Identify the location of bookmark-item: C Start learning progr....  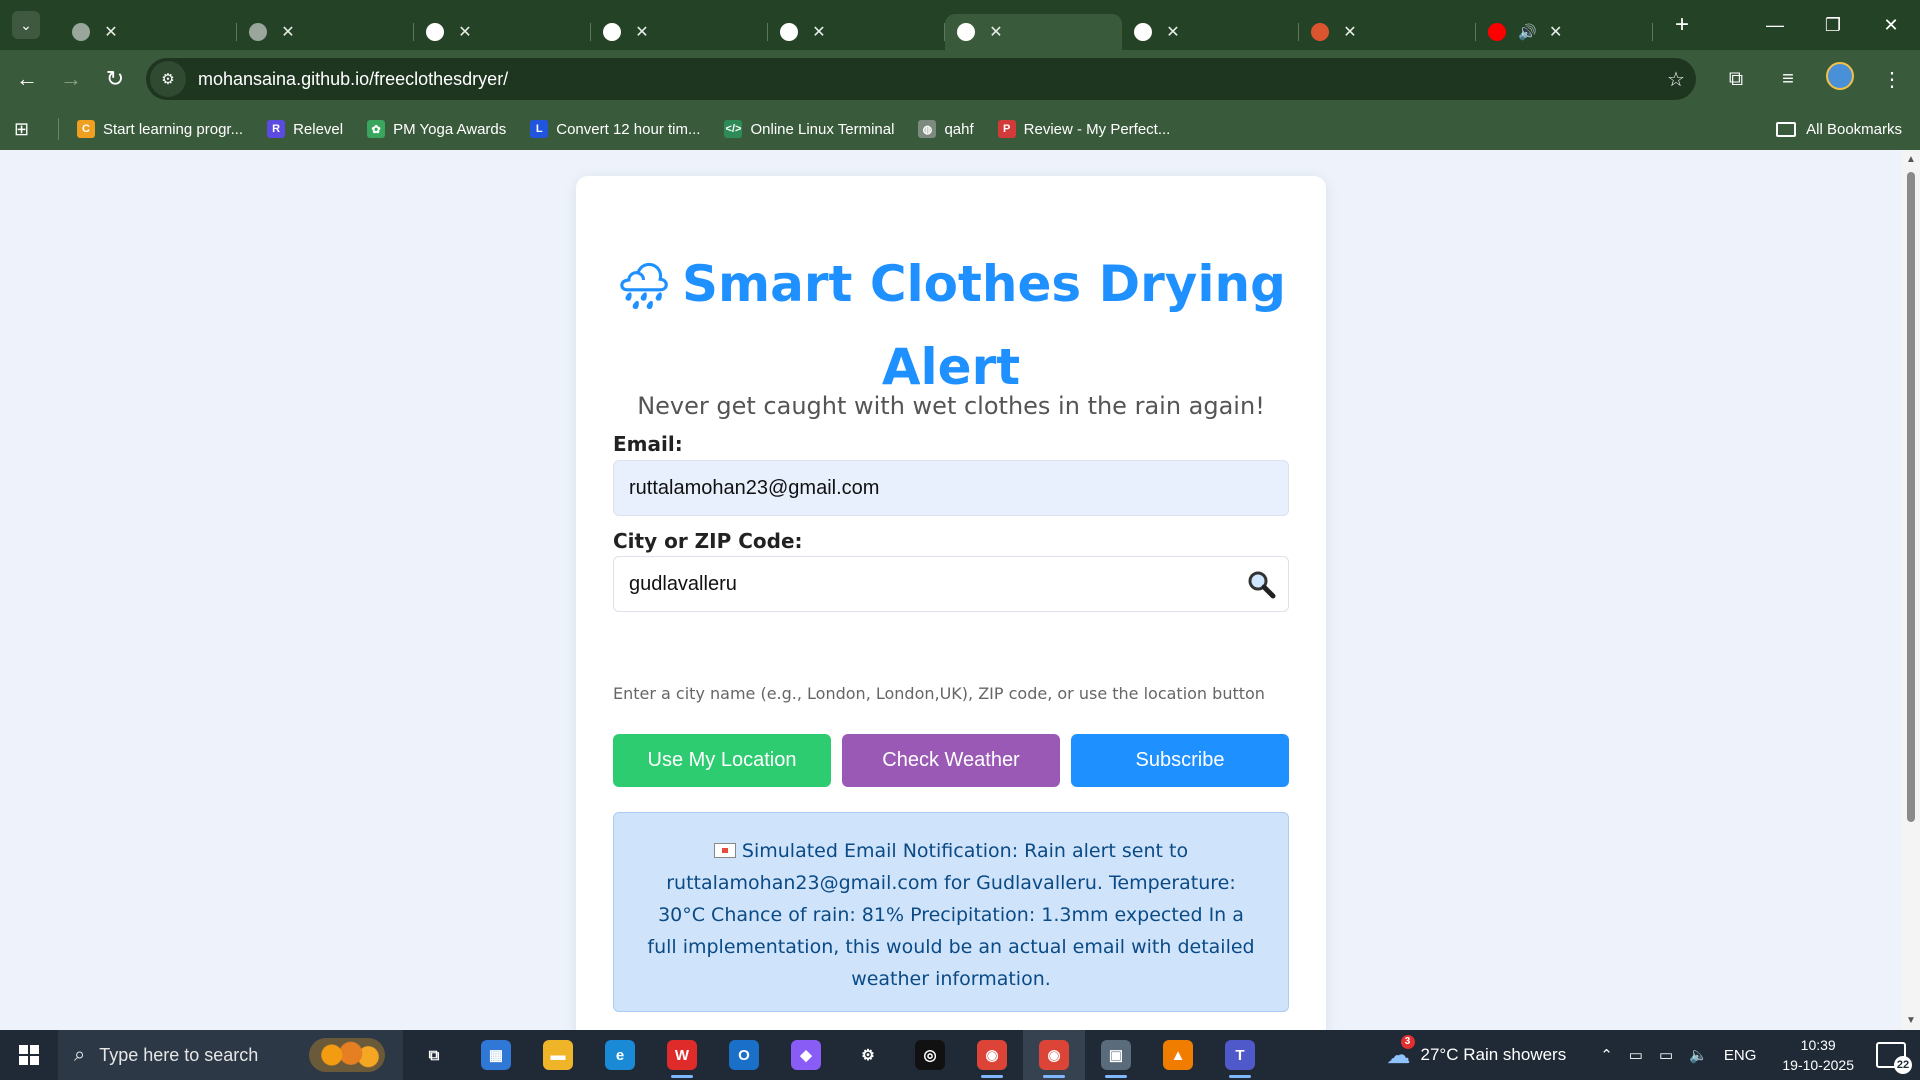
(160, 129).